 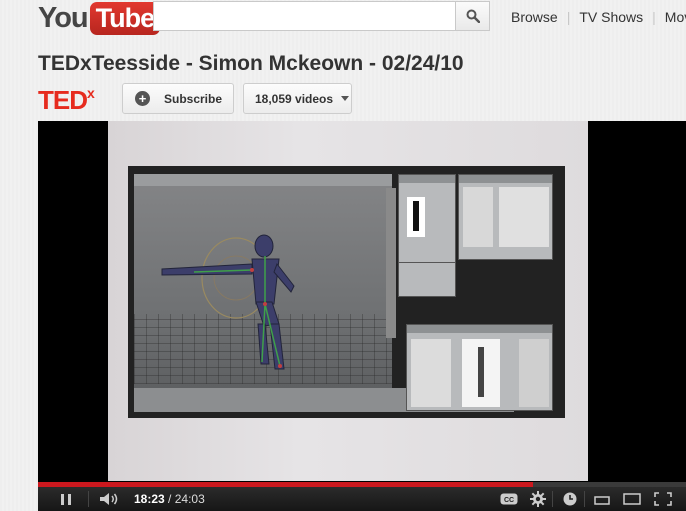 I want to click on plus-icon: +, so click(x=142, y=98).